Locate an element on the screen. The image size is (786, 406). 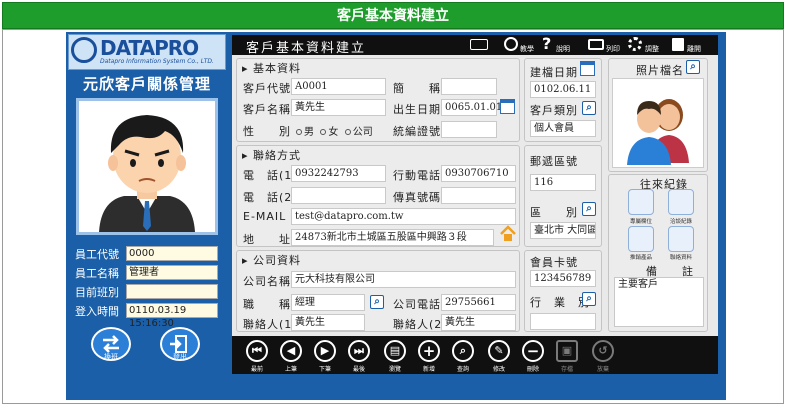
radio-male-label: 男 is located at coordinates (309, 132).